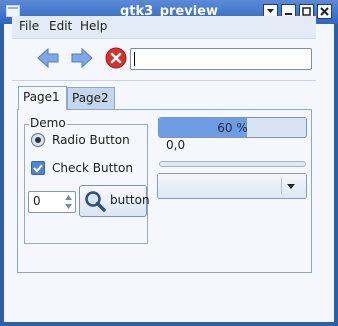 The width and height of the screenshot is (338, 326). What do you see at coordinates (60, 26) in the screenshot?
I see `menu-edit: Edit` at bounding box center [60, 26].